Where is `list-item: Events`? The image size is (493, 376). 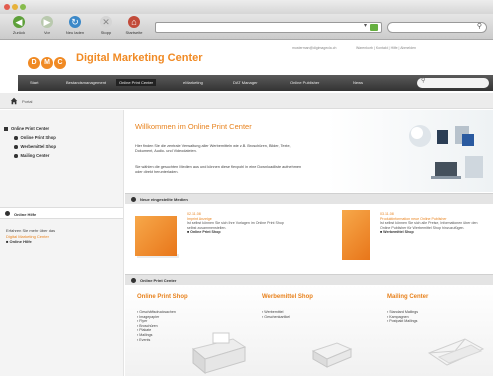
list-item: Events is located at coordinates (156, 340).